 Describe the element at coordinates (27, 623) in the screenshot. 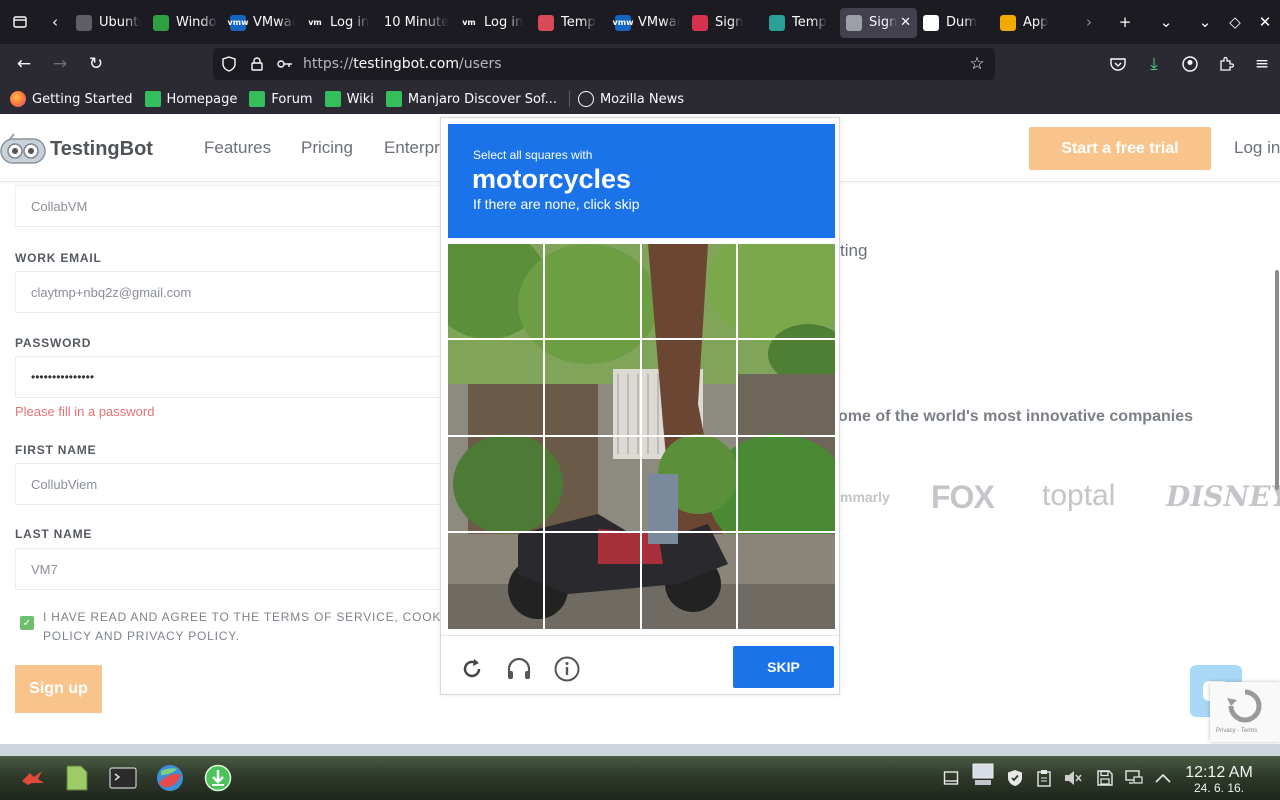

I see `terms-checkbox: ✓` at that location.